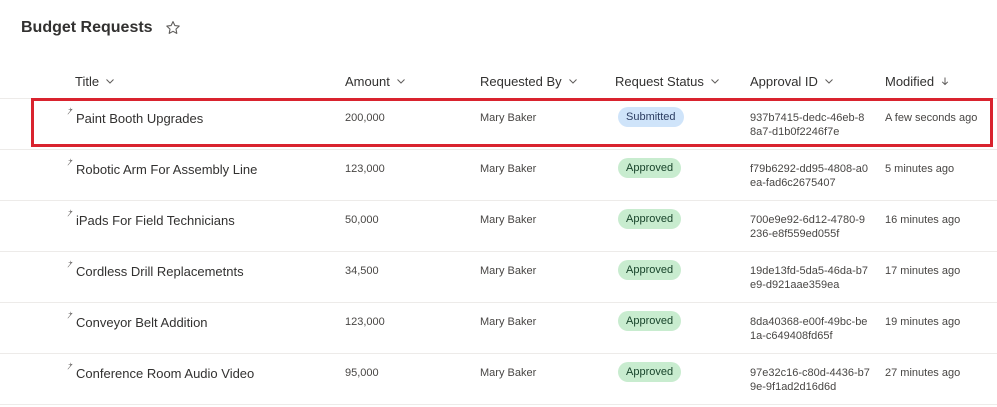  Describe the element at coordinates (659, 81) in the screenshot. I see `column-header-label: Request Status` at that location.